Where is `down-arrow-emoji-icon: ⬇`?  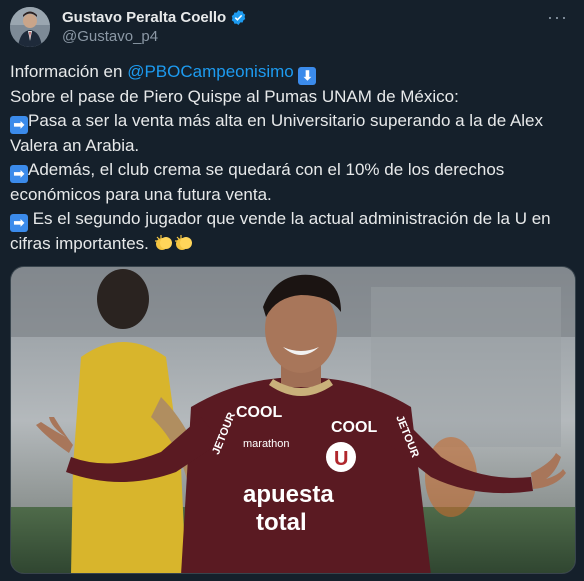 down-arrow-emoji-icon: ⬇ is located at coordinates (307, 76).